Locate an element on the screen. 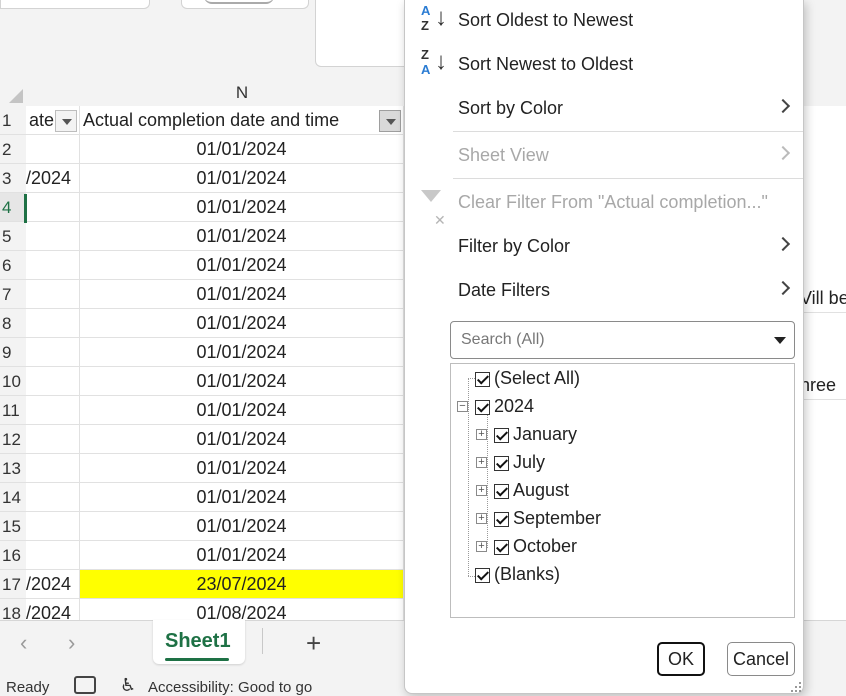  row-header: 6 is located at coordinates (13, 265).